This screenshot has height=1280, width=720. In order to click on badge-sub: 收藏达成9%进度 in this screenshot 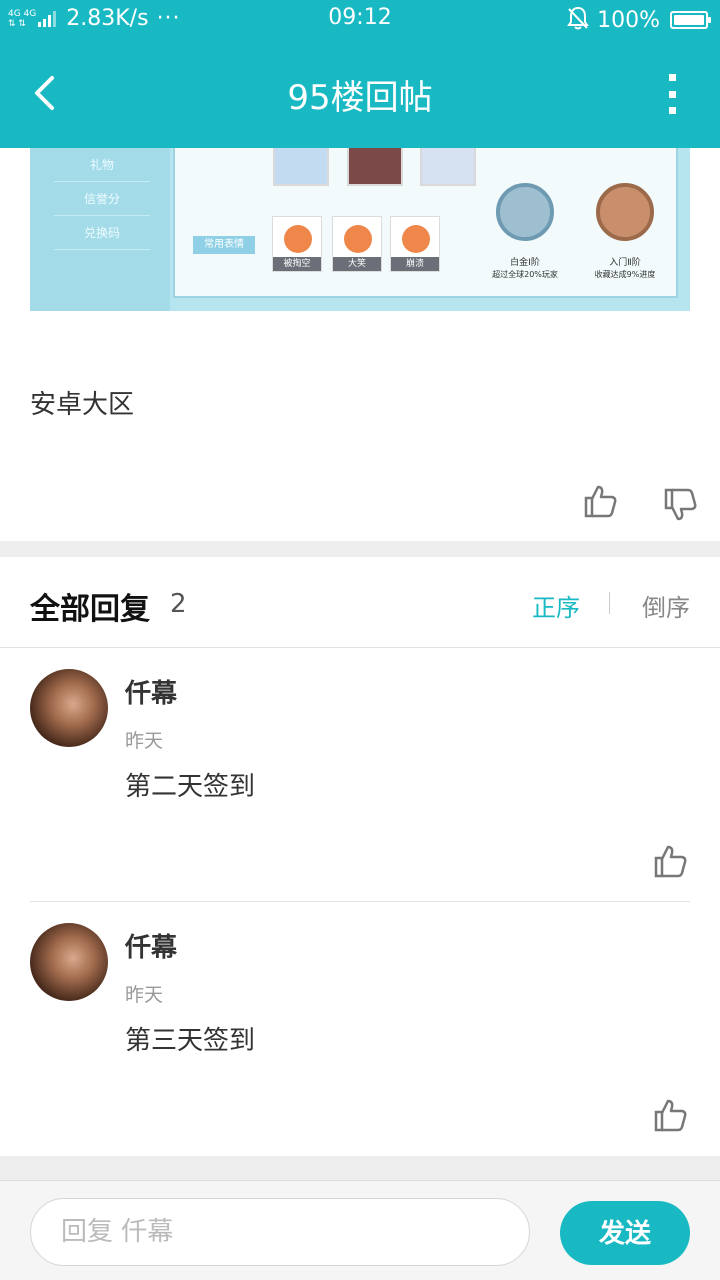, I will do `click(625, 274)`.